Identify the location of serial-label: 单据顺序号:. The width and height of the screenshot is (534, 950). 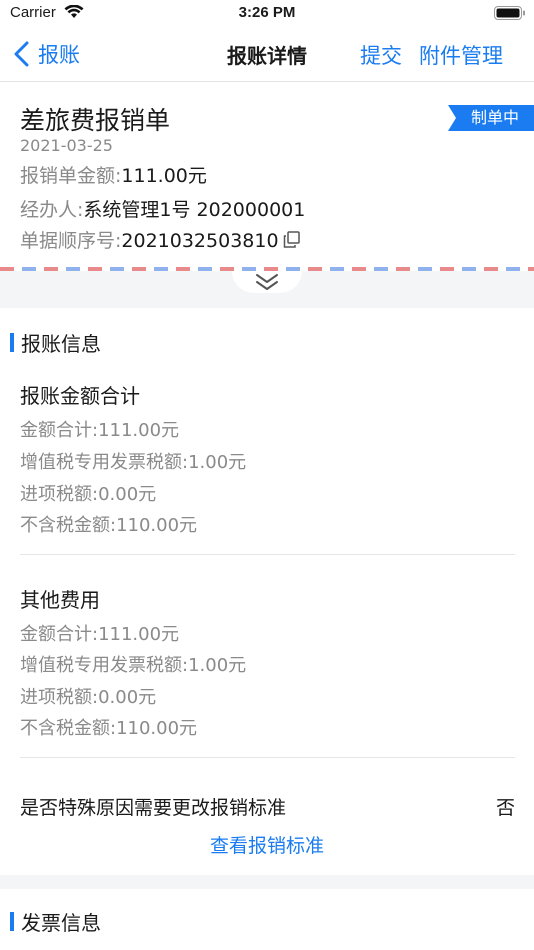
(71, 241).